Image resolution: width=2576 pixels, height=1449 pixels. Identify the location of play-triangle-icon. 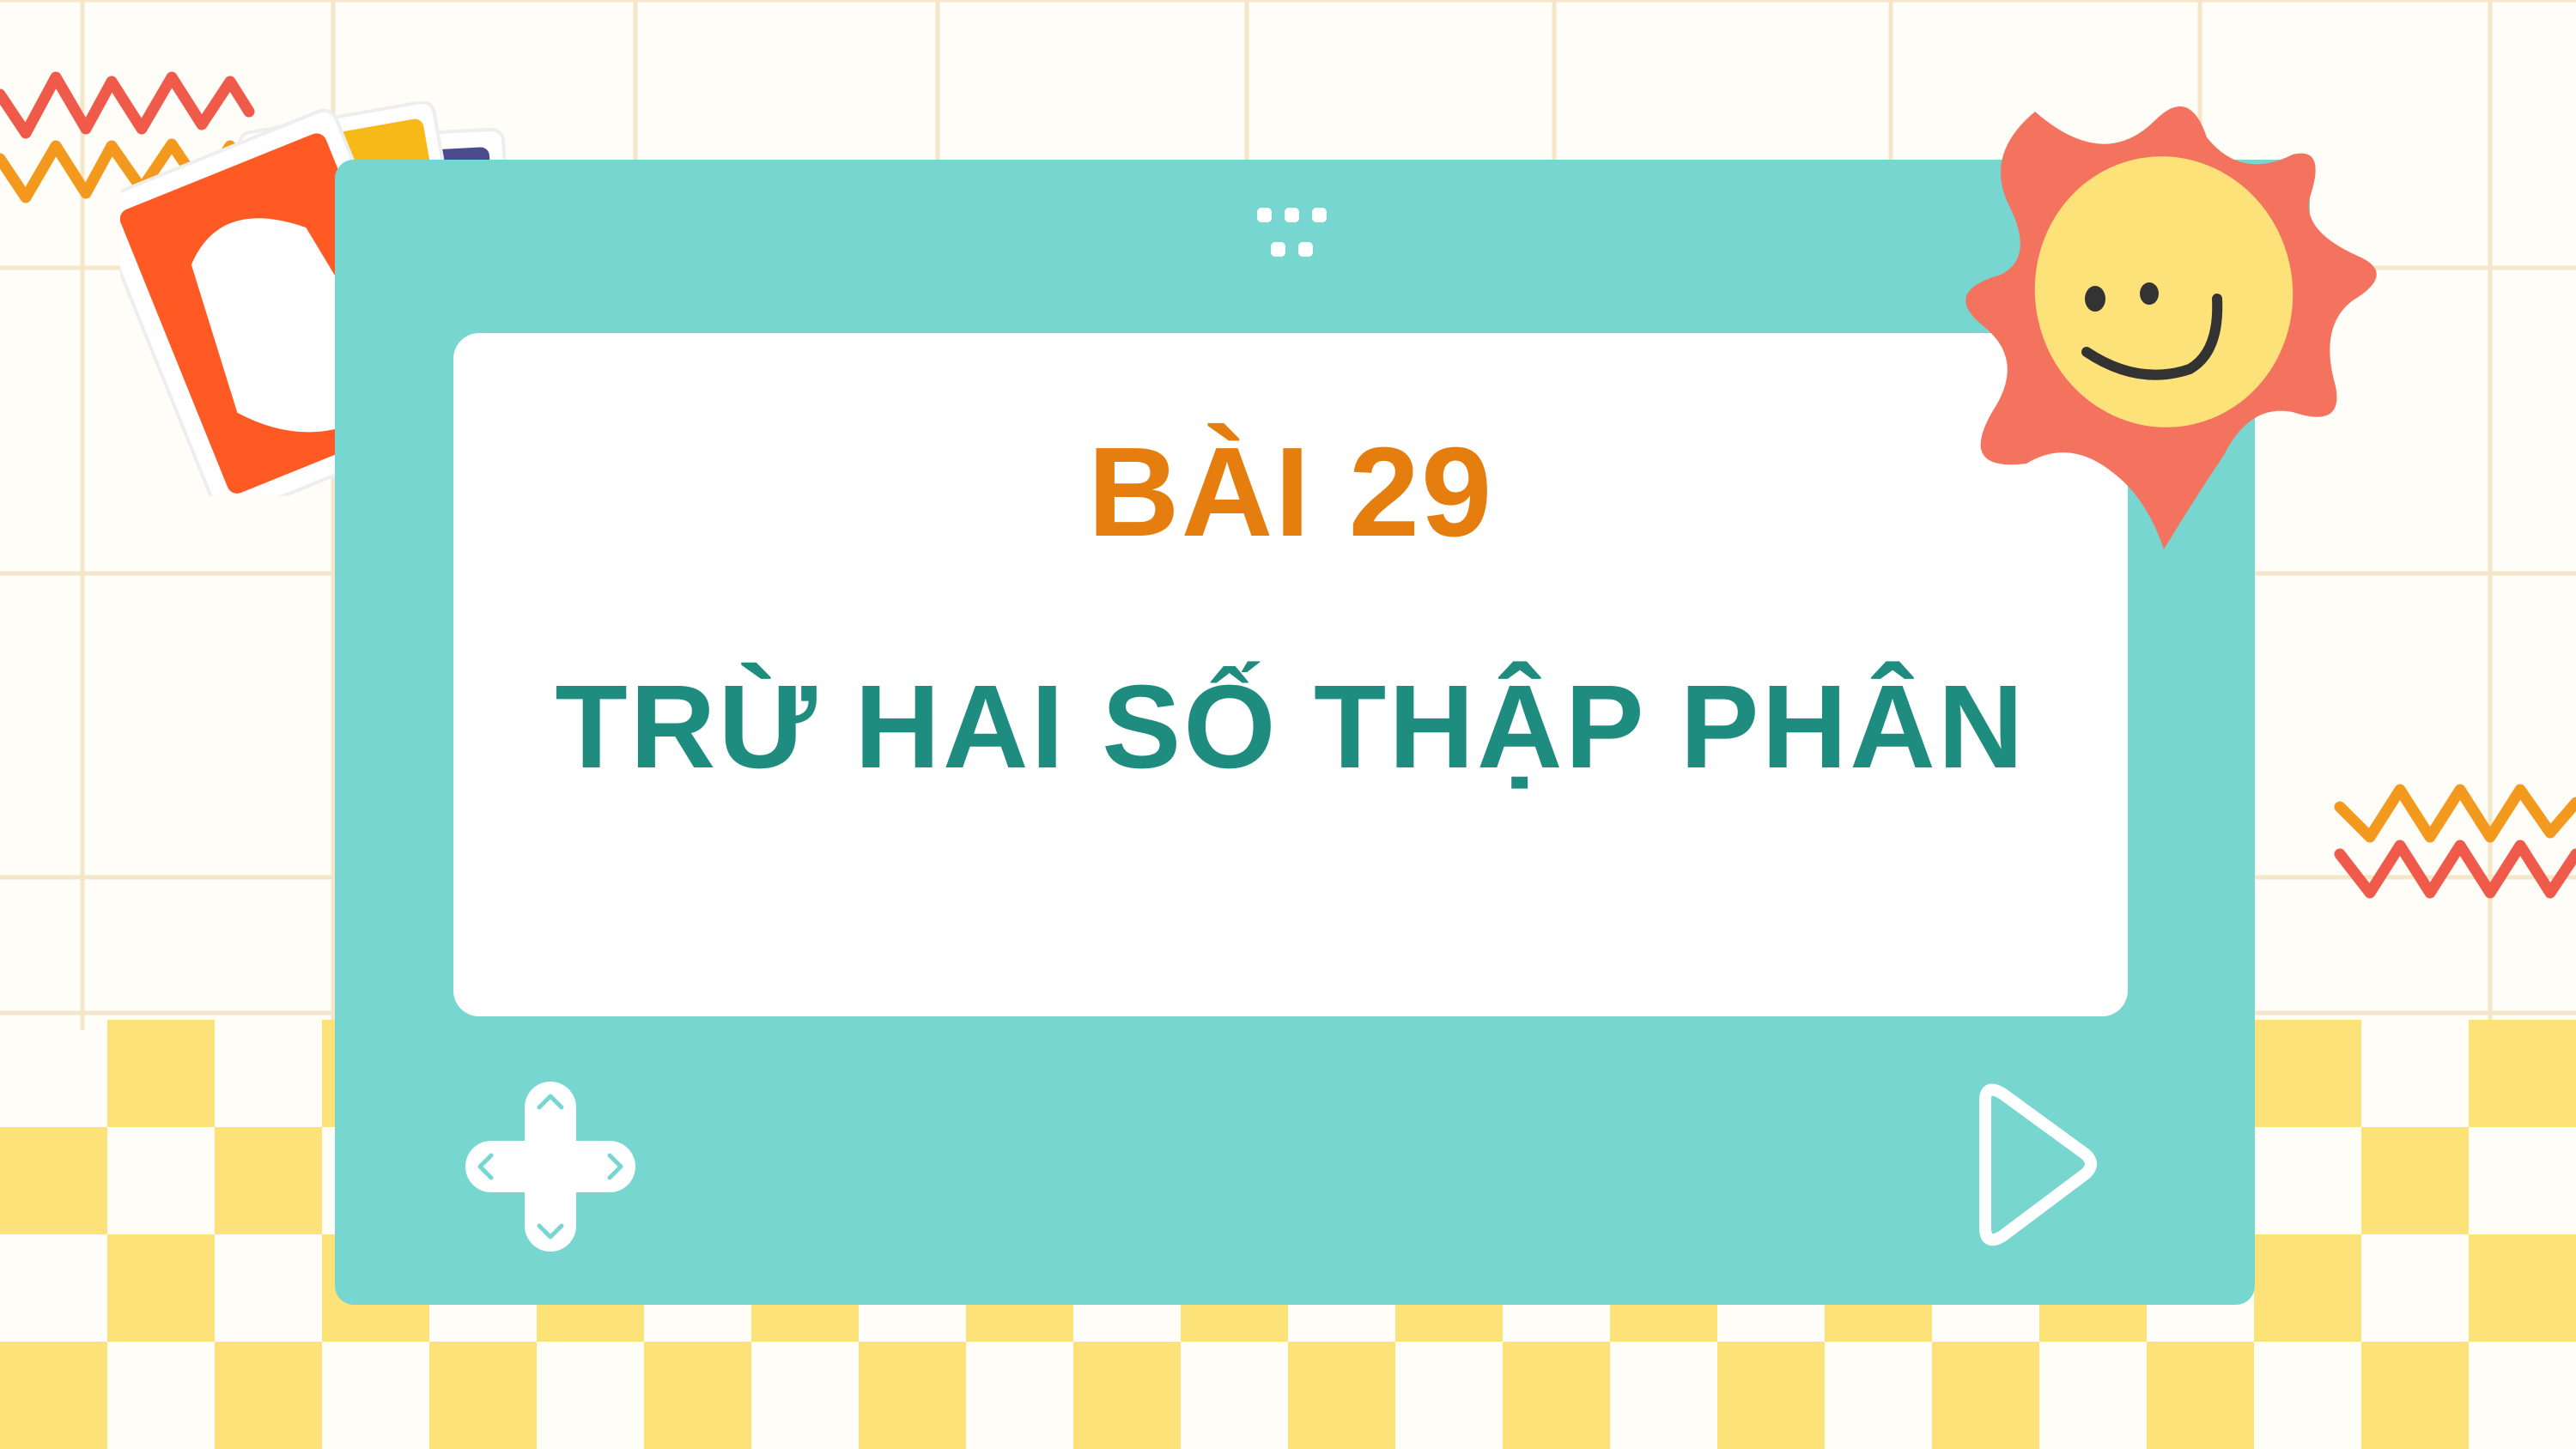
(2036, 1165).